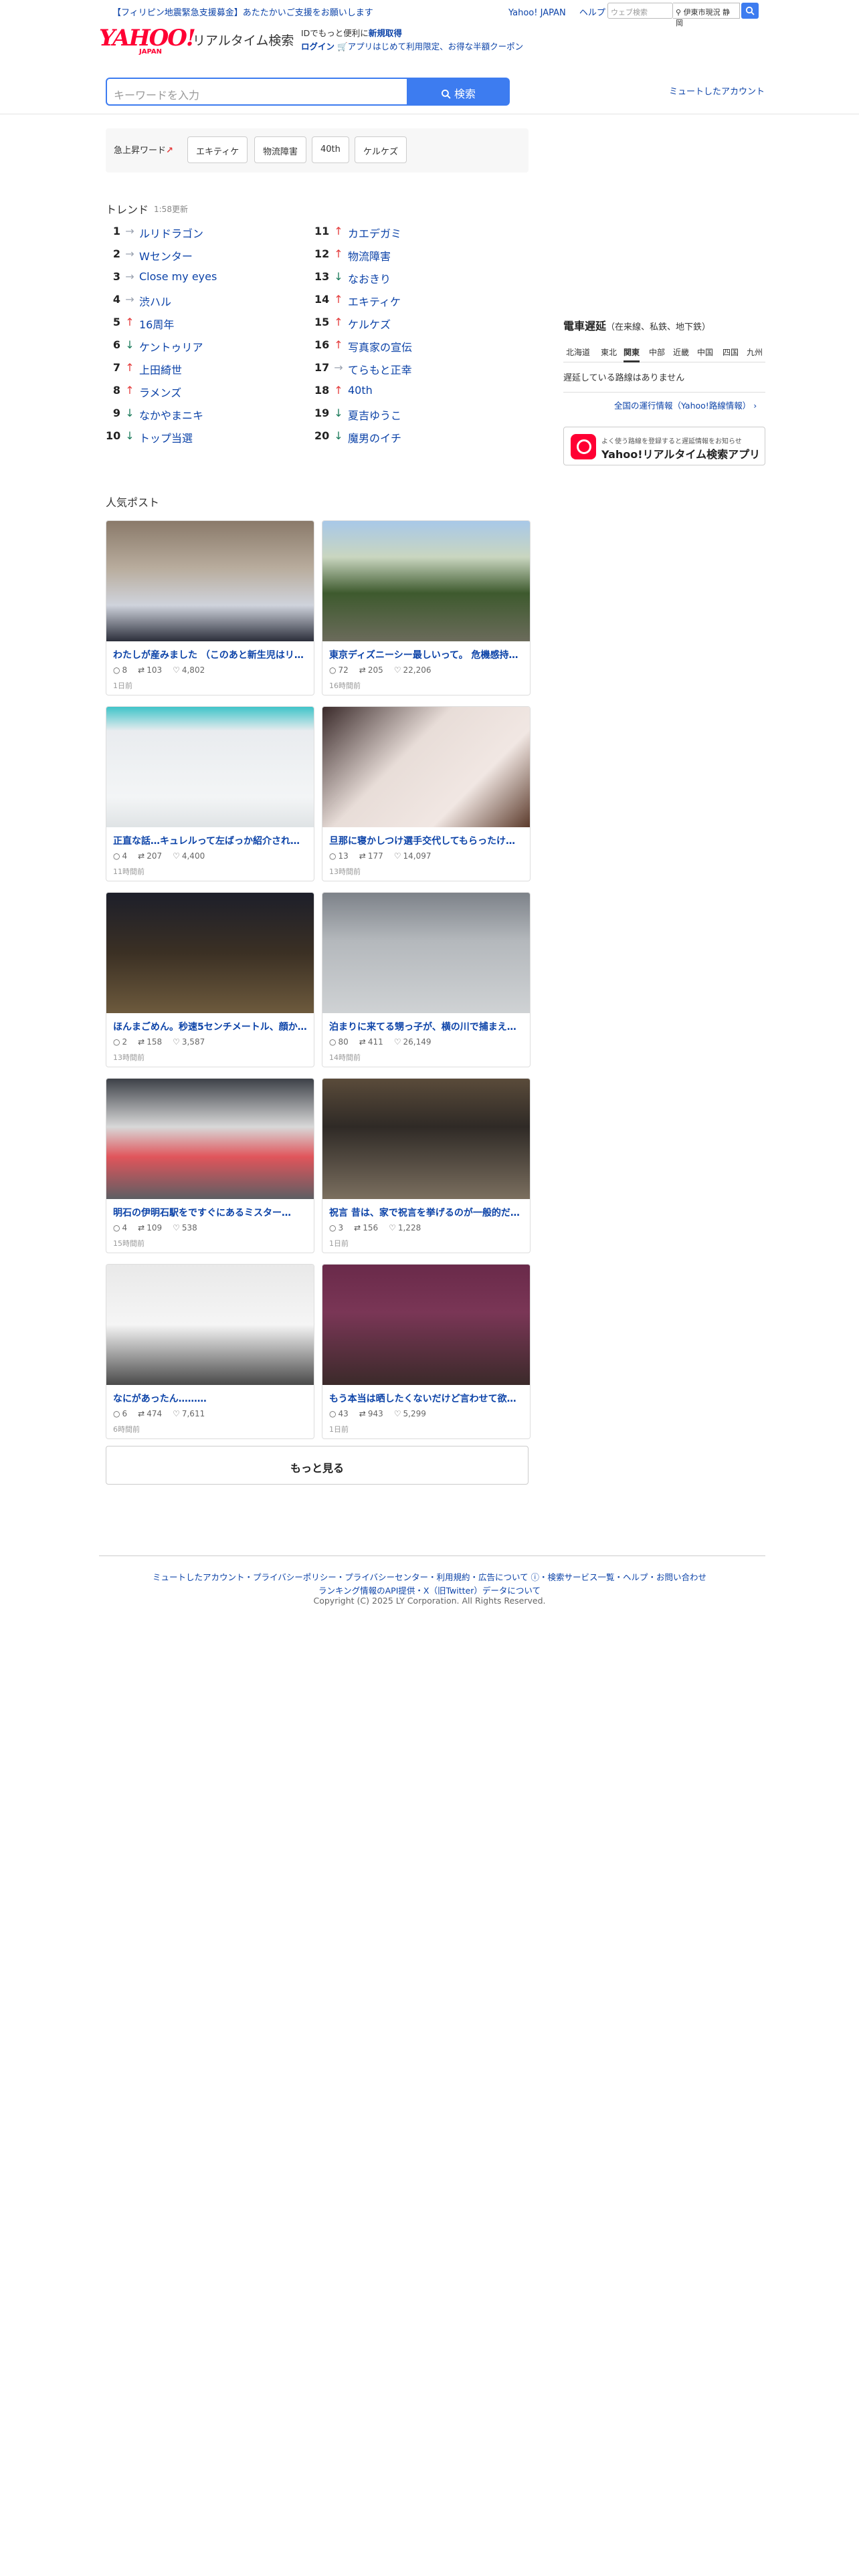 This screenshot has height=2576, width=859. I want to click on search-icon, so click(446, 94).